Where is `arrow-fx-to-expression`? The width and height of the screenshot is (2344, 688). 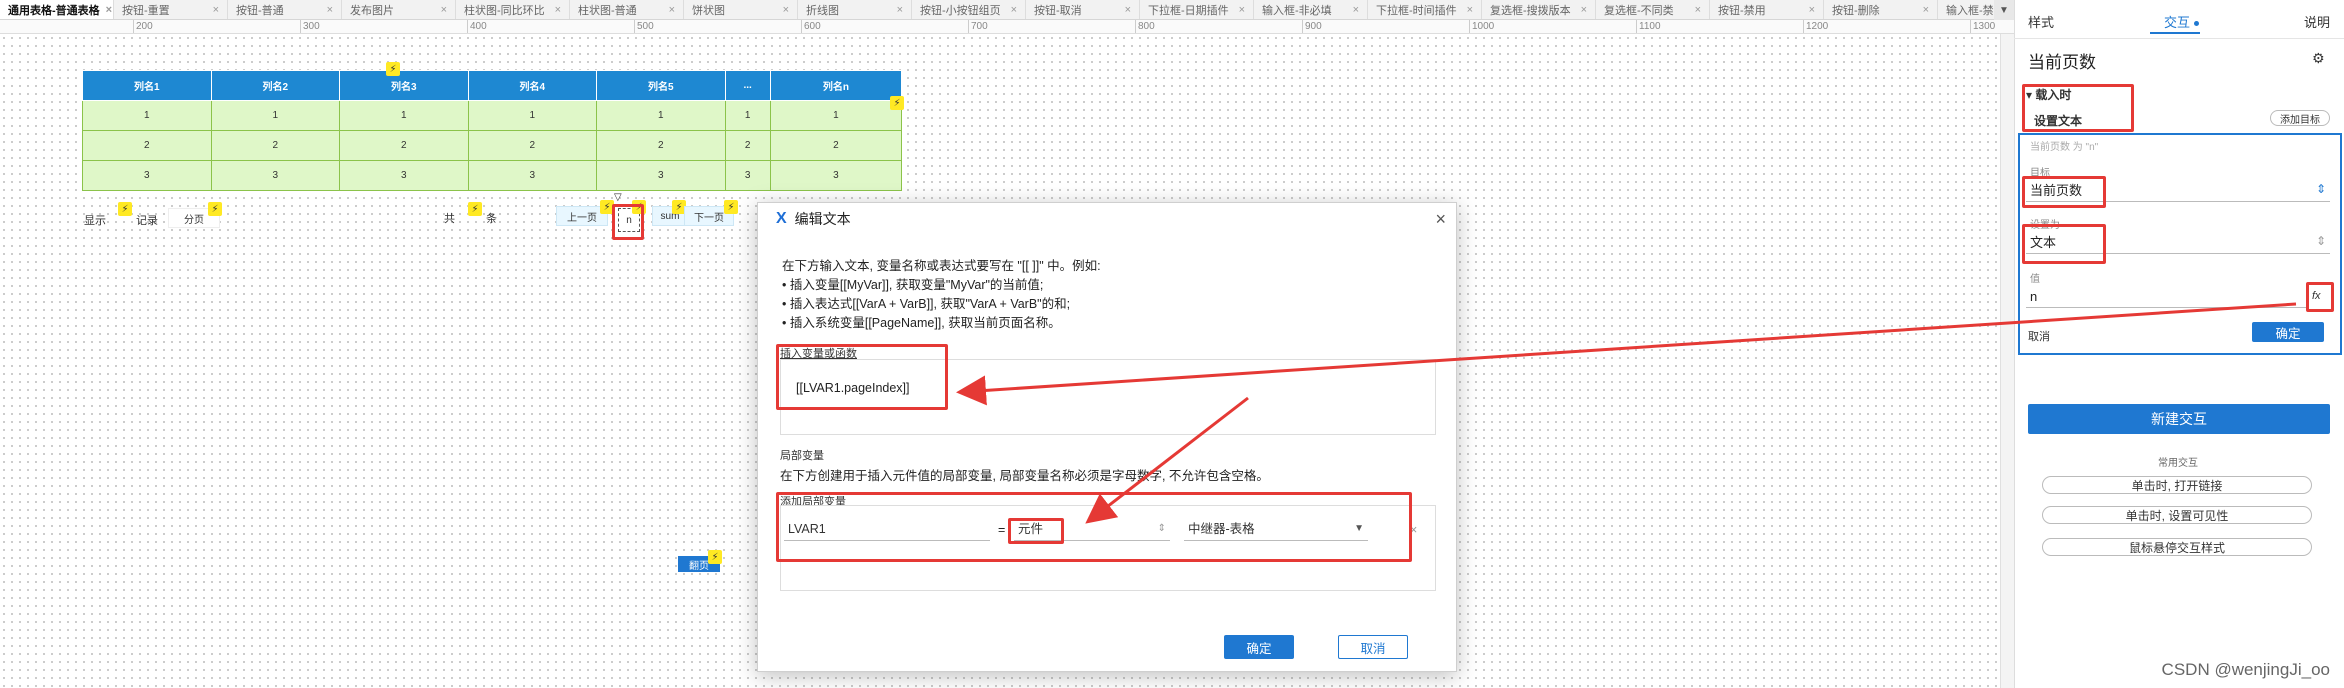
arrow-fx-to-expression is located at coordinates (1626, 354).